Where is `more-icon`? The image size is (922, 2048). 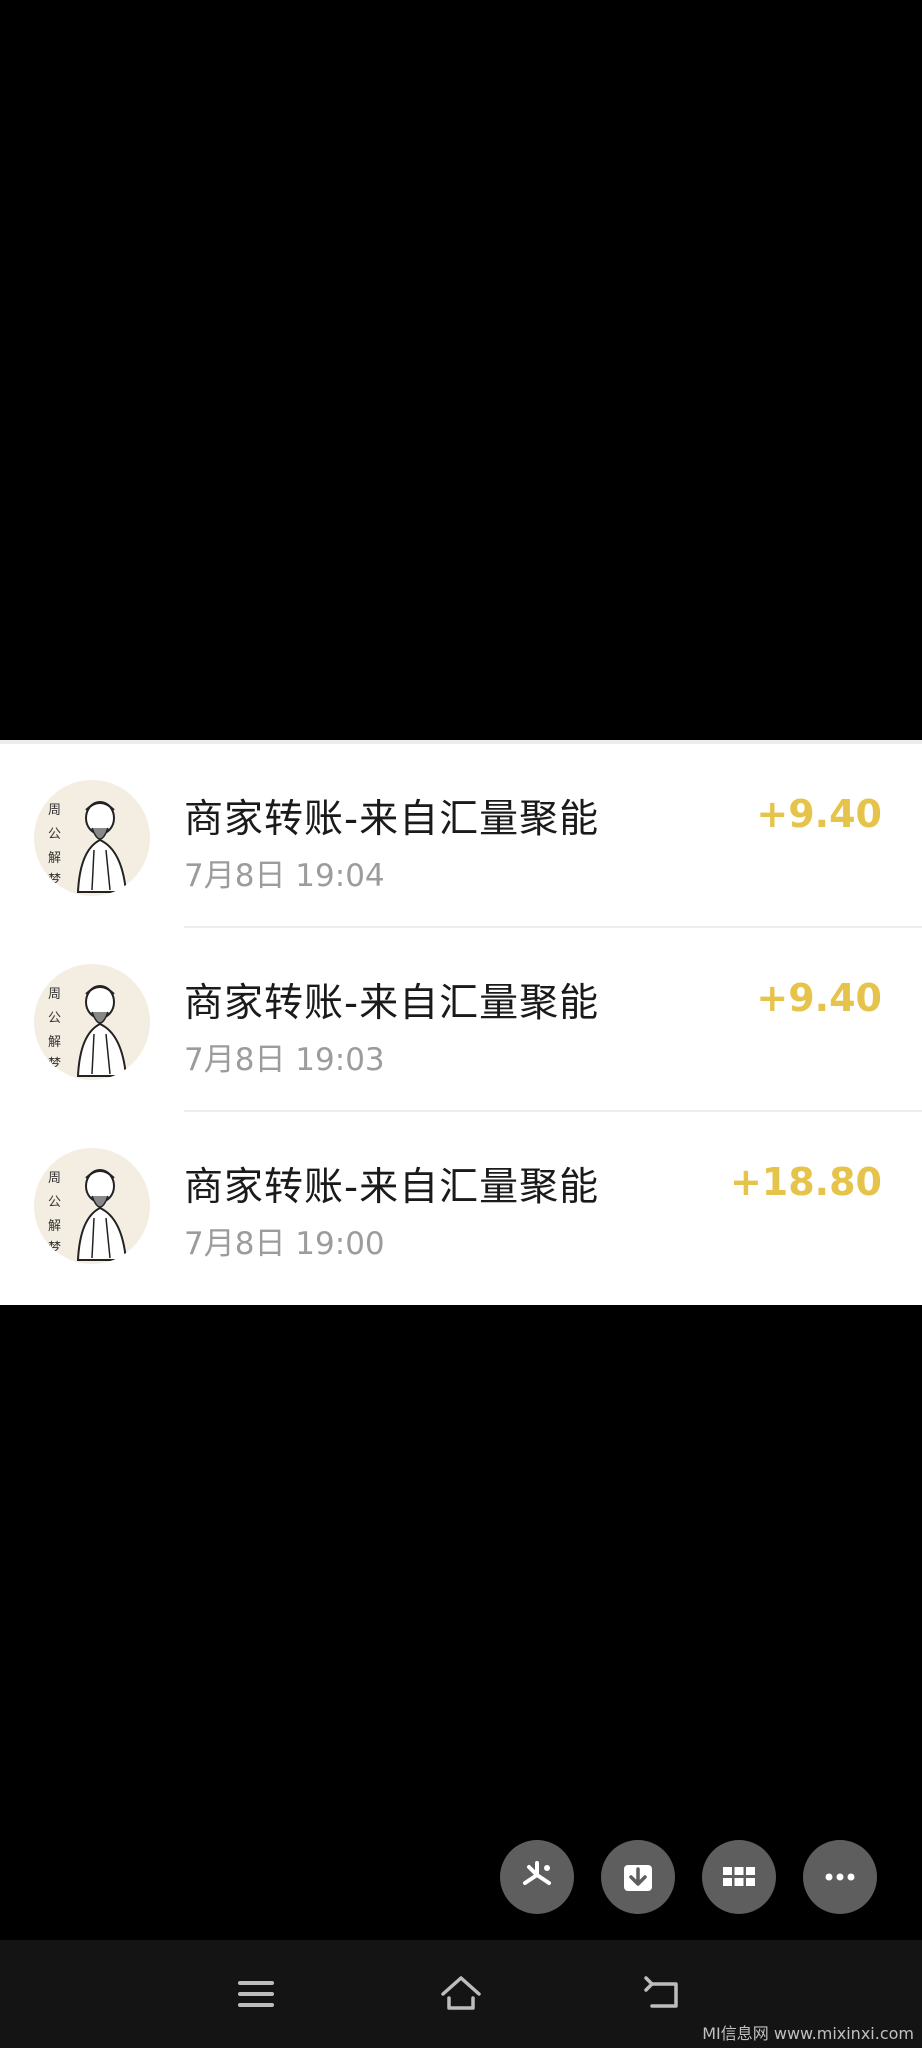
more-icon is located at coordinates (840, 1877).